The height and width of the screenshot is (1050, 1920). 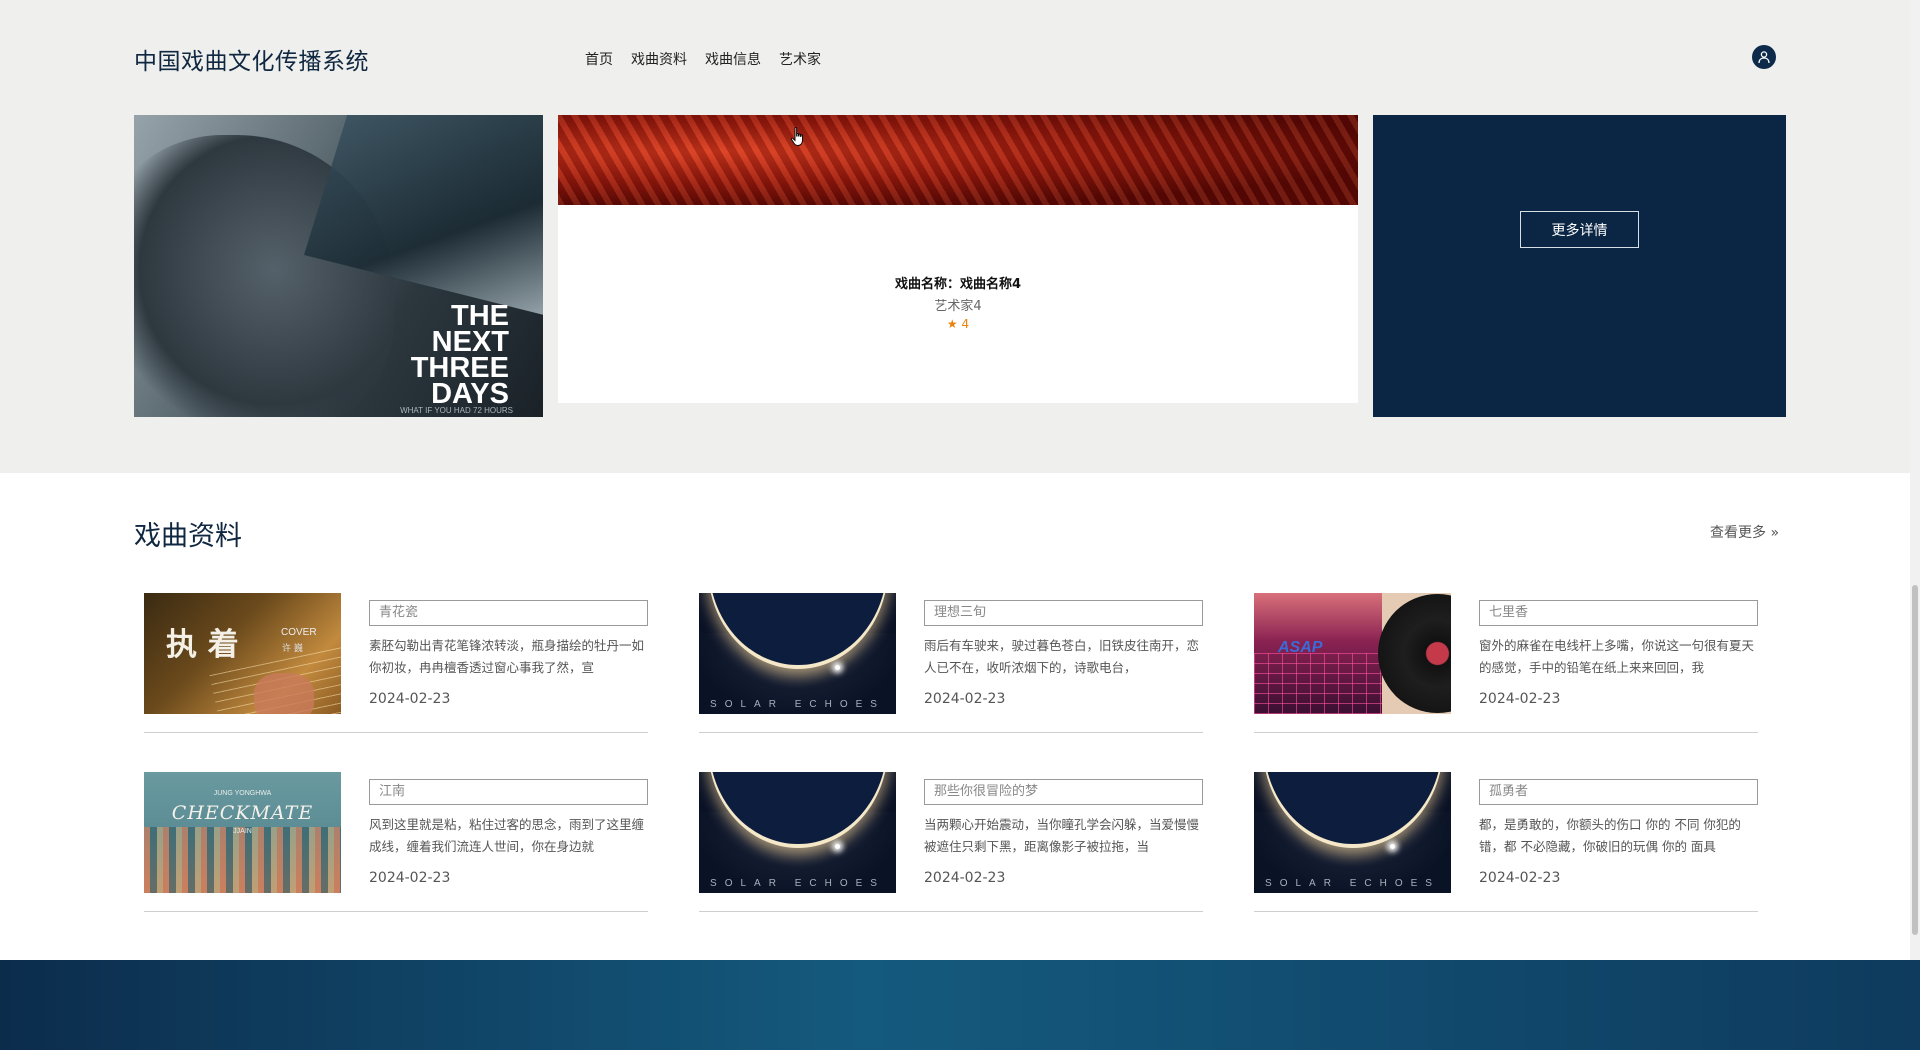 What do you see at coordinates (242, 653) in the screenshot?
I see `item-thumbnail: 执 着 COVER 许 巍` at bounding box center [242, 653].